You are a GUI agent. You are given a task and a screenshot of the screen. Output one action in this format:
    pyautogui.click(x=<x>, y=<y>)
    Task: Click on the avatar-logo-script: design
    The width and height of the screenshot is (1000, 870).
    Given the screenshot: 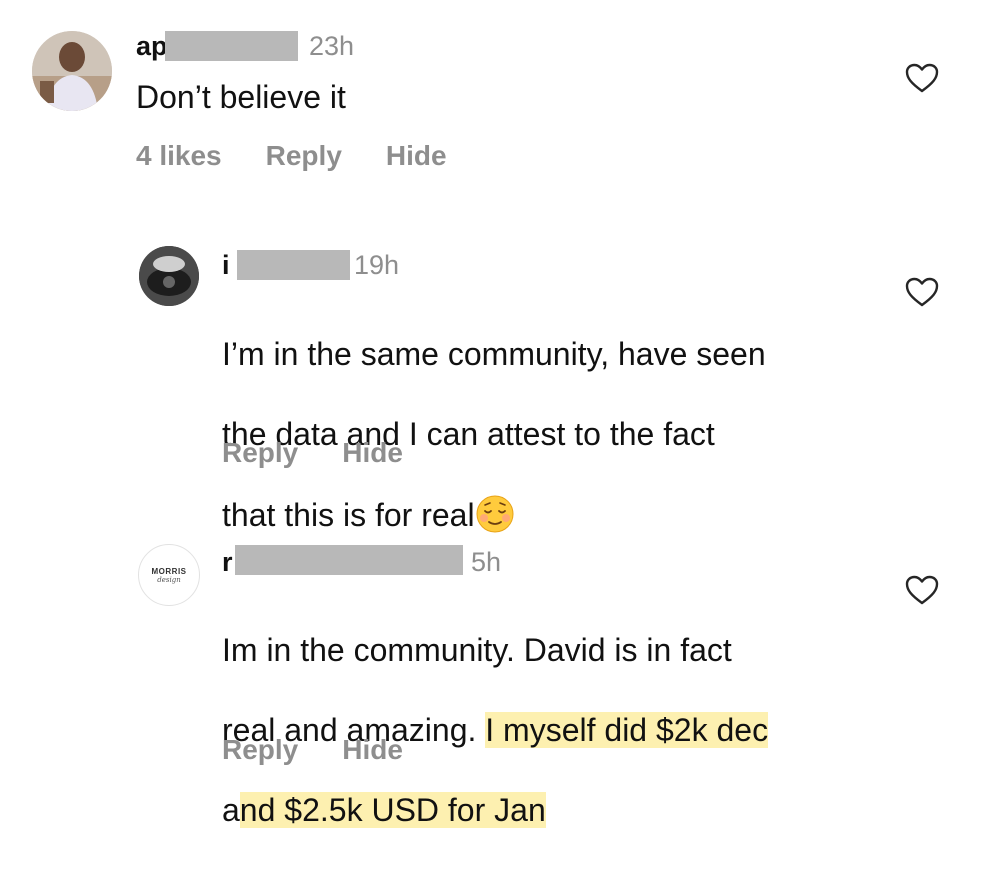 What is the action you would take?
    pyautogui.click(x=169, y=580)
    